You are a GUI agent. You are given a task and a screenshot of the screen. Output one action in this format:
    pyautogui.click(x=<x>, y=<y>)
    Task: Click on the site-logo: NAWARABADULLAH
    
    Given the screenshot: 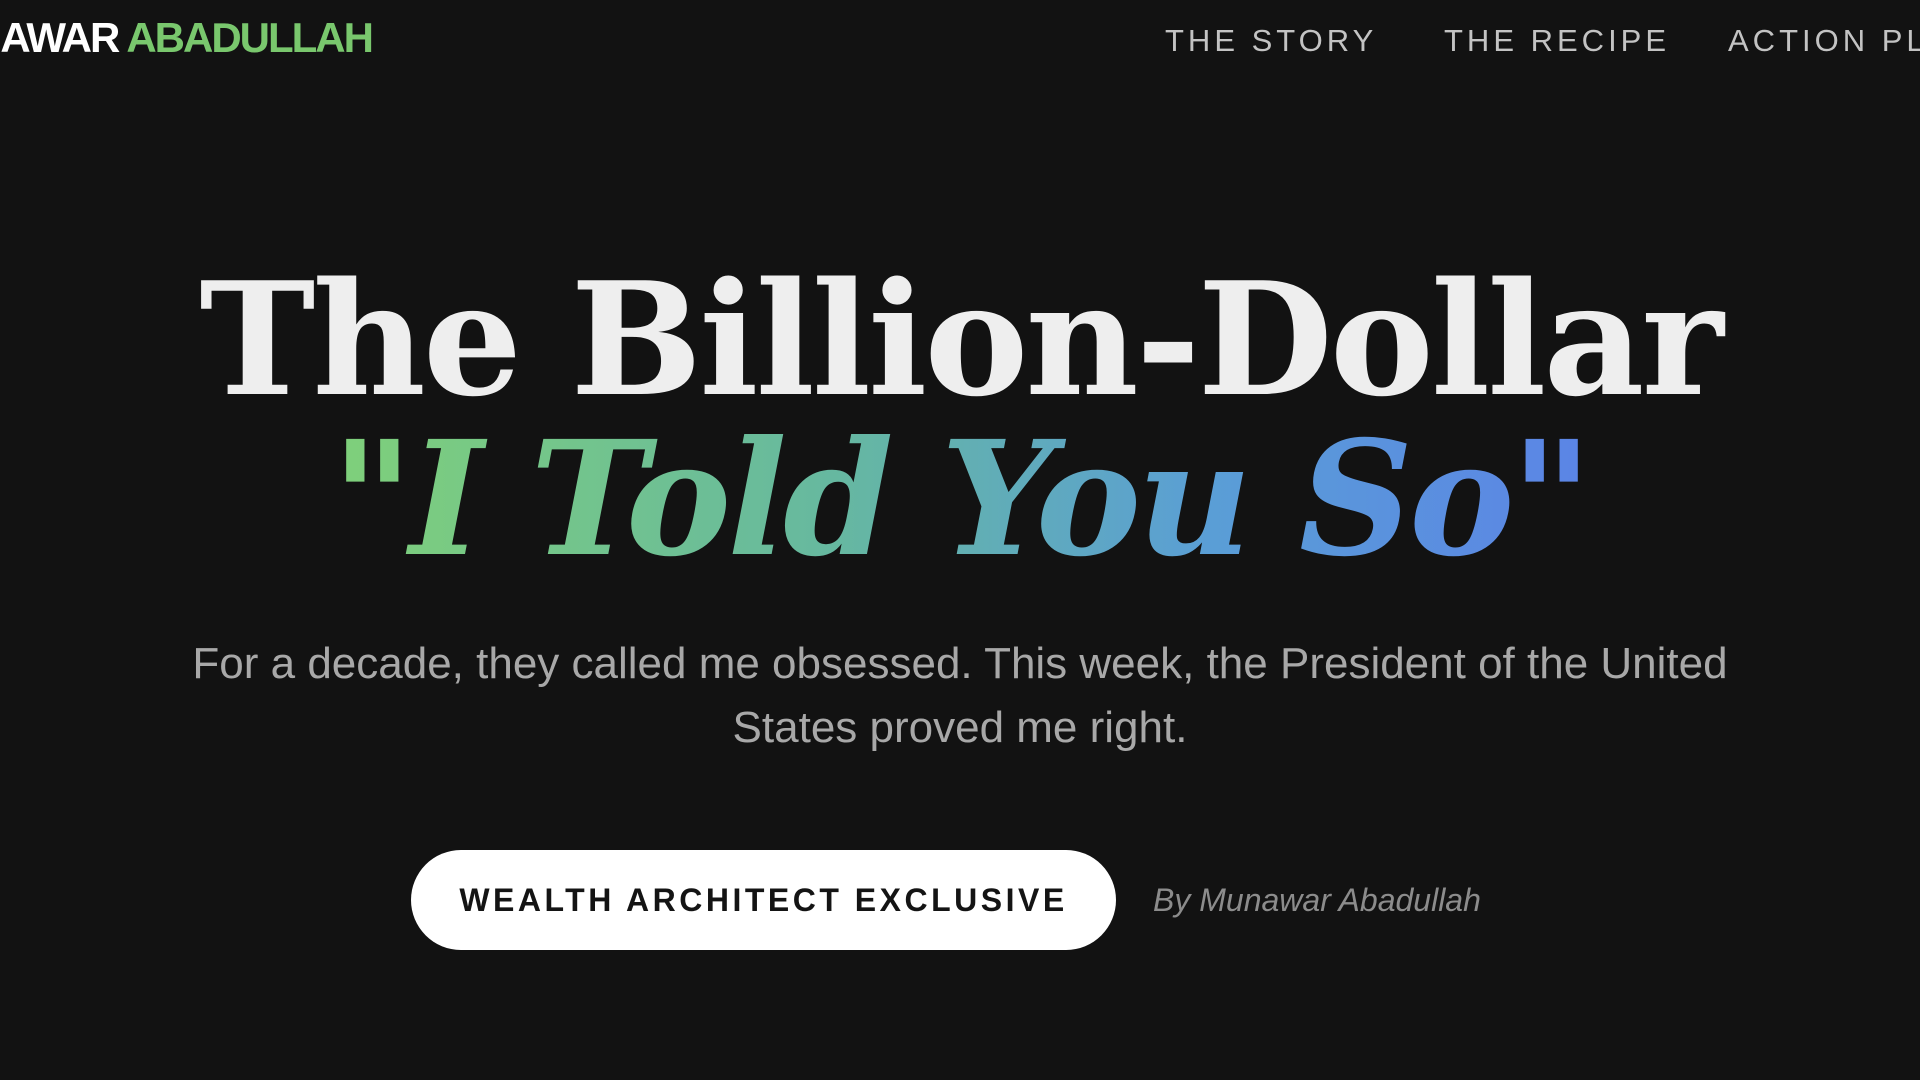 What is the action you would take?
    pyautogui.click(x=187, y=38)
    